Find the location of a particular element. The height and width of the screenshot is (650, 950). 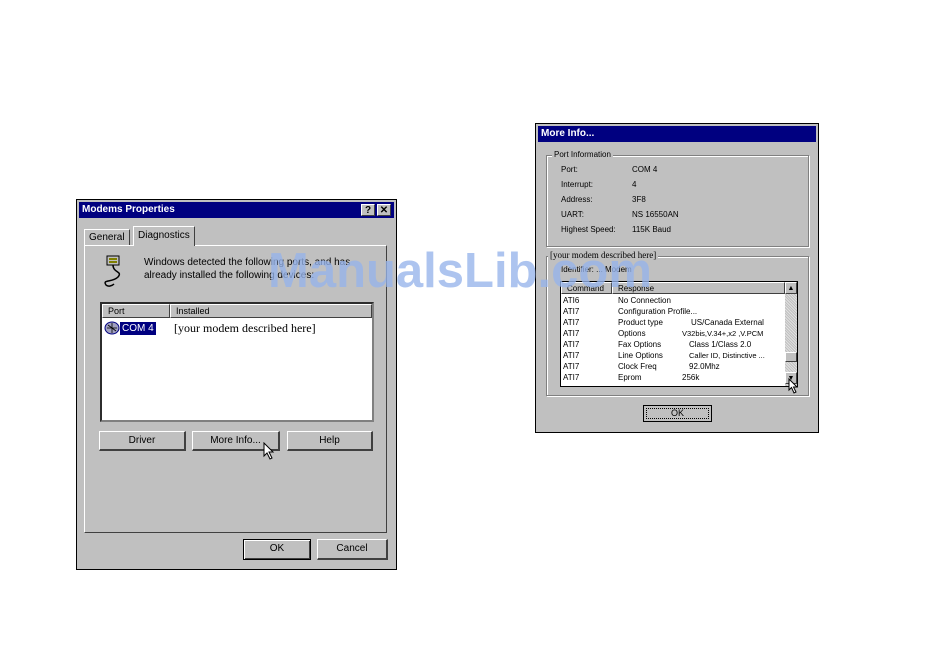

port-value: COM 4 is located at coordinates (645, 169).